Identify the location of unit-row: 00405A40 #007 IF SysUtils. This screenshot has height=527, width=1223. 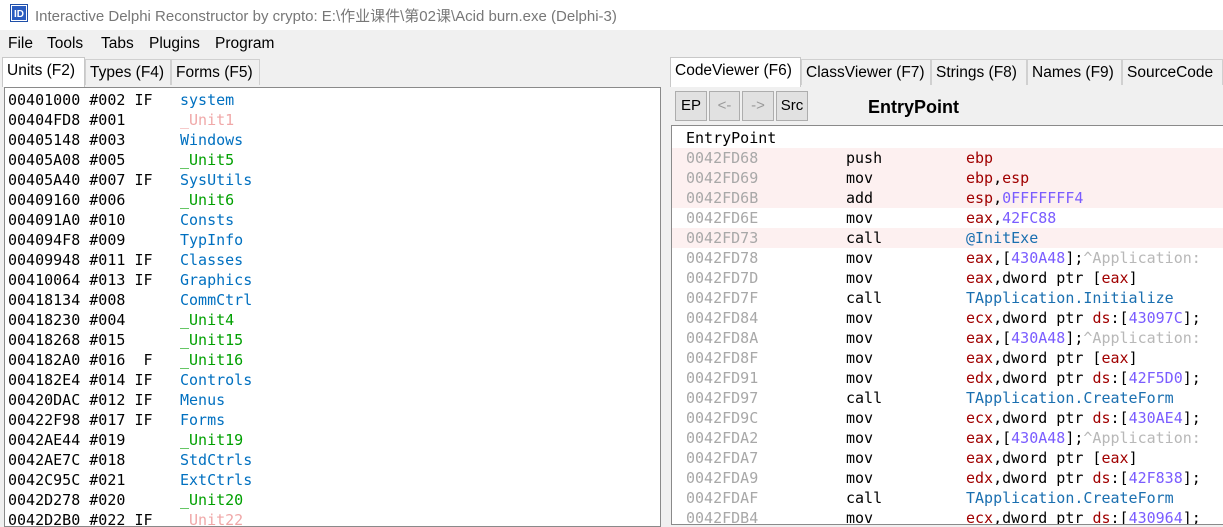
(130, 180).